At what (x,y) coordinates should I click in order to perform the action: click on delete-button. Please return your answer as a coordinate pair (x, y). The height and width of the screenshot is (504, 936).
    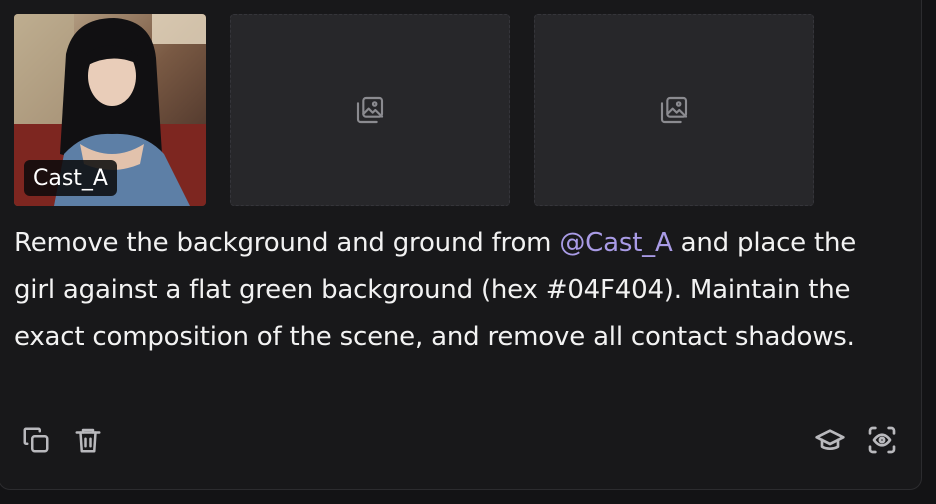
    Looking at the image, I should click on (88, 440).